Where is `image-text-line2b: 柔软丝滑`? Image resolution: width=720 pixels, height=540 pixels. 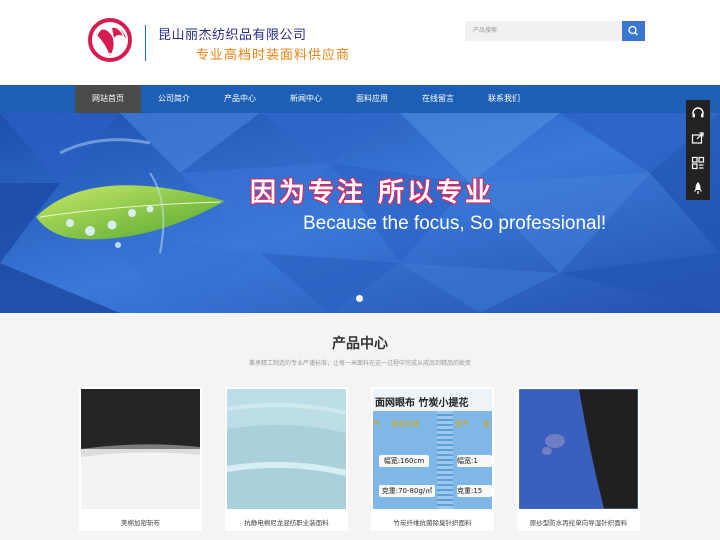 image-text-line2b: 柔软丝滑 is located at coordinates (405, 424).